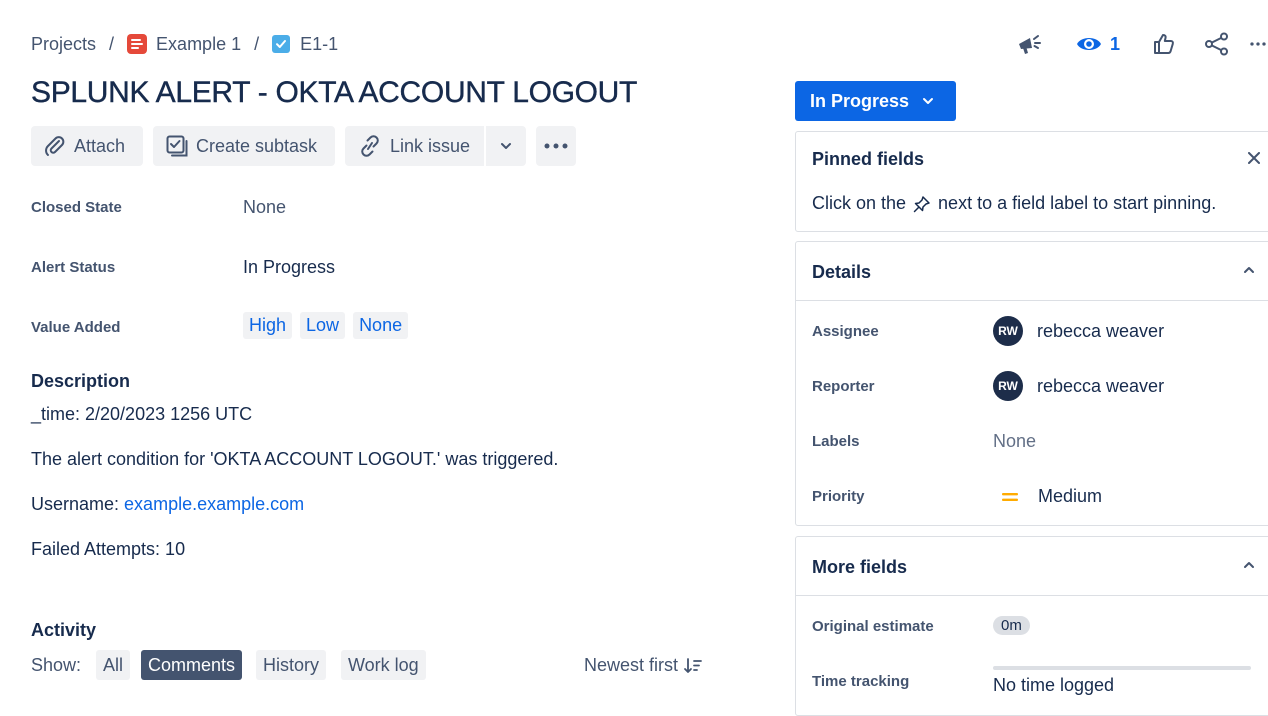 This screenshot has width=1268, height=716. I want to click on status-dropdown-button: In Progress, so click(875, 101).